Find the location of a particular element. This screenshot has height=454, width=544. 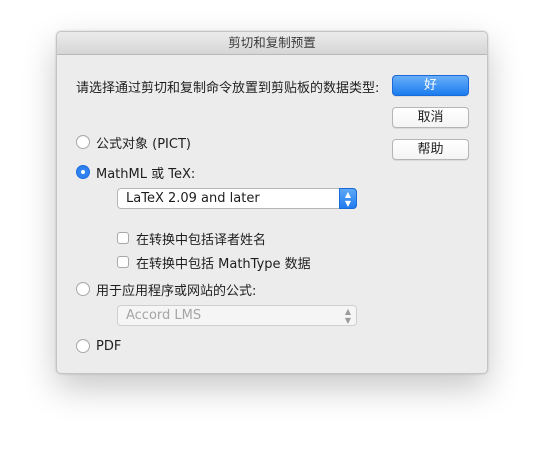

pdf-label: PDF is located at coordinates (109, 346).